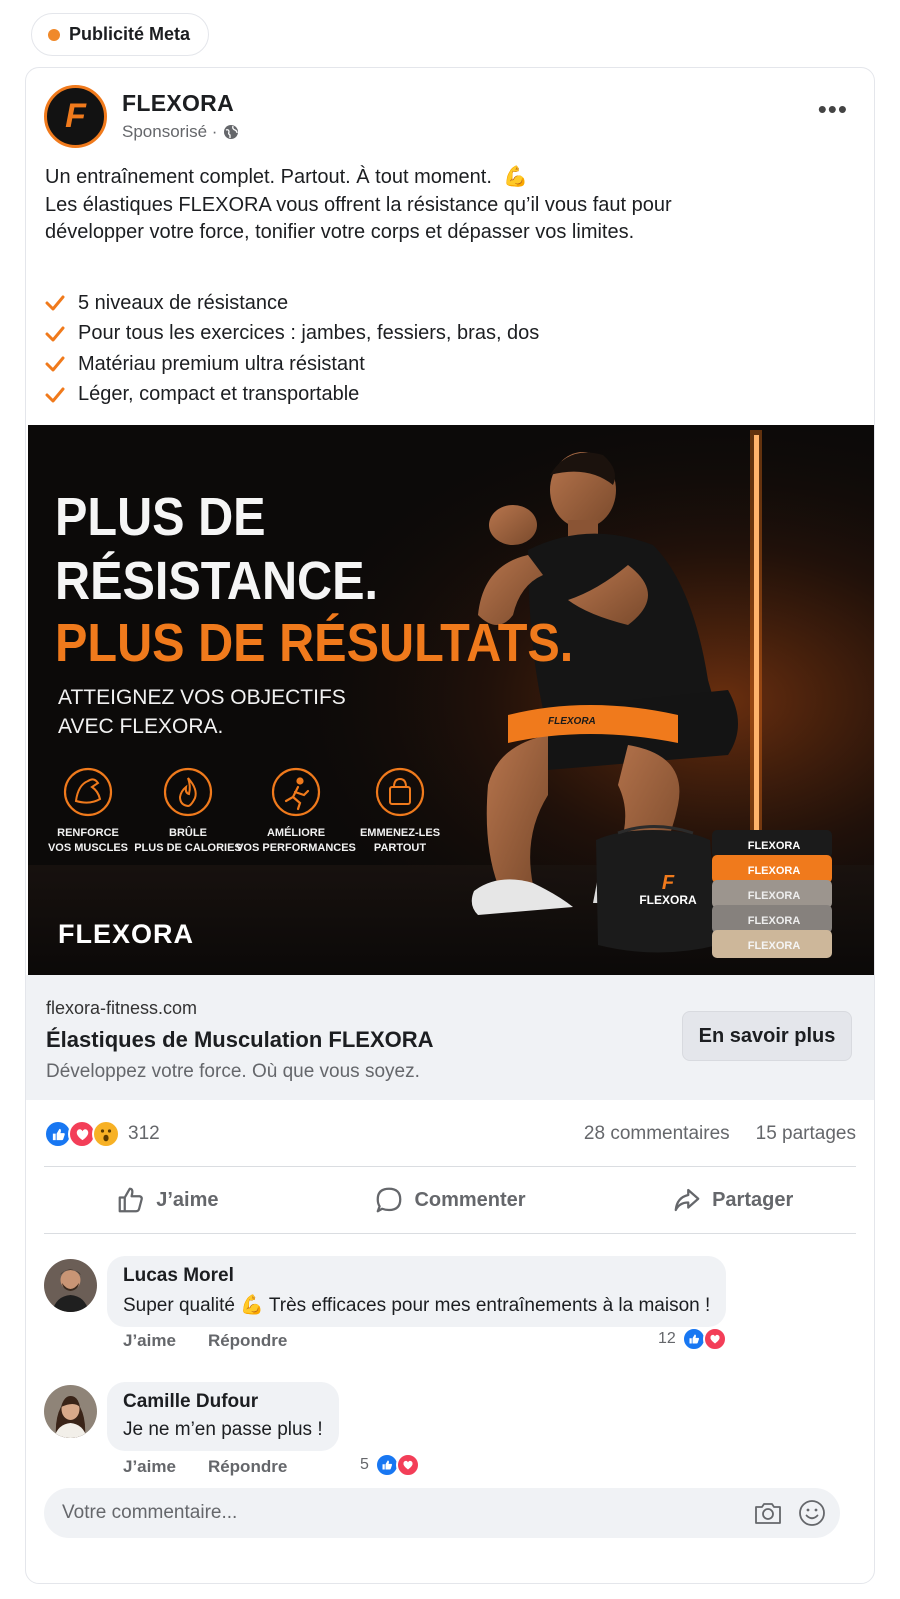 The height and width of the screenshot is (1599, 900). I want to click on like-button: J’aime, so click(167, 1200).